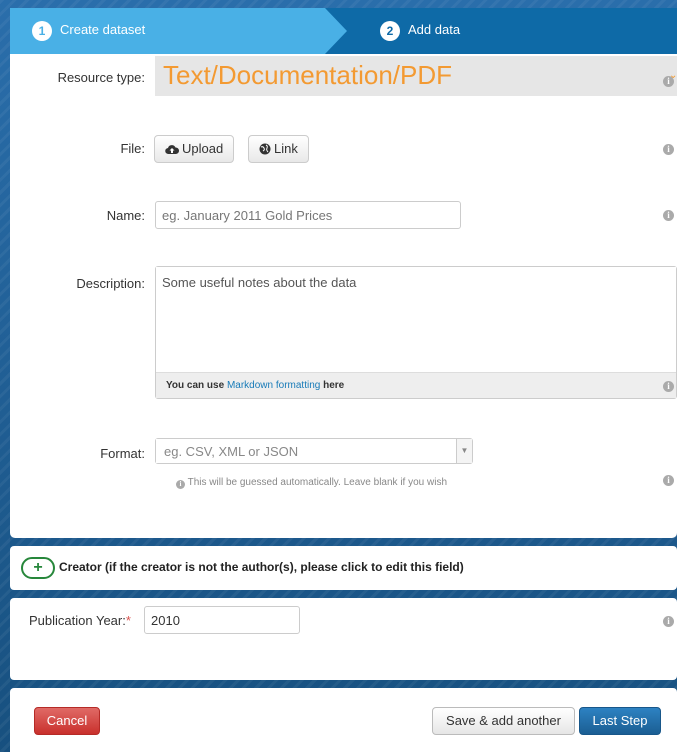 Image resolution: width=677 pixels, height=752 pixels. Describe the element at coordinates (464, 451) in the screenshot. I see `caret-down-icon: ▼` at that location.